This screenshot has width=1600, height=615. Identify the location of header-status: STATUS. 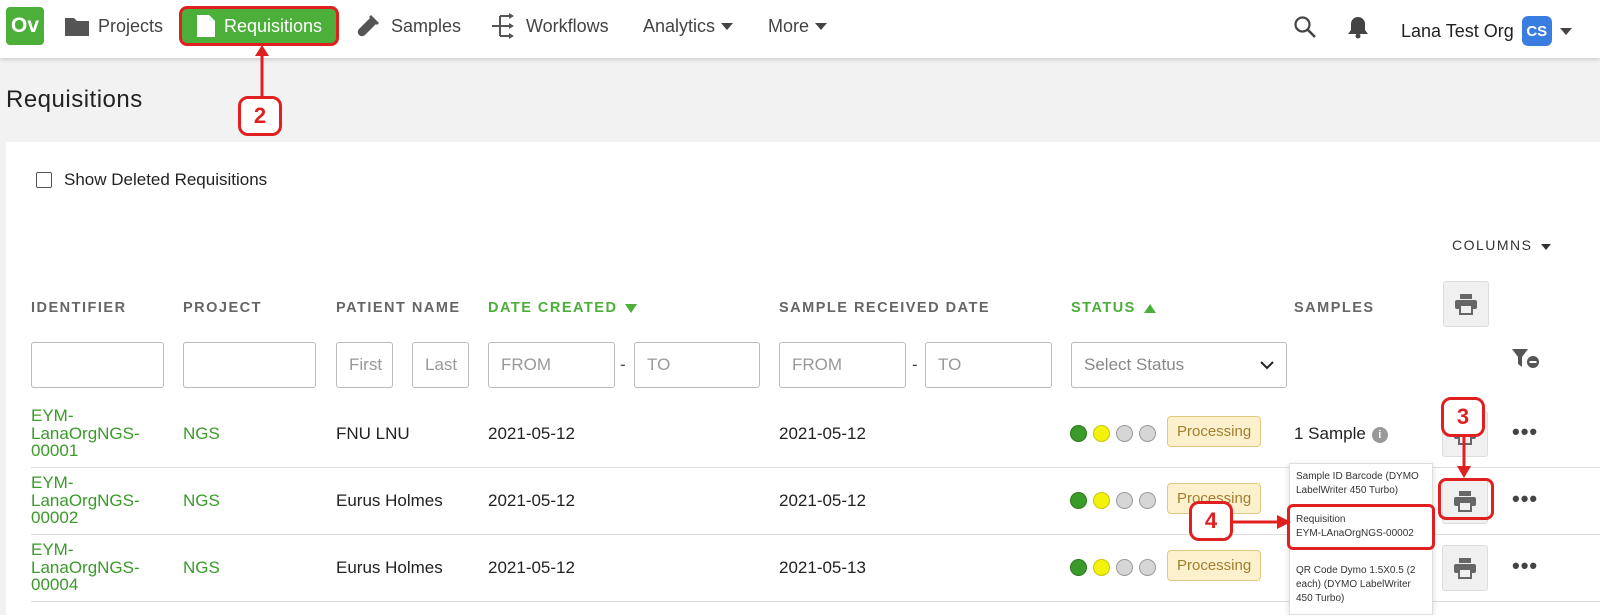
(1113, 308).